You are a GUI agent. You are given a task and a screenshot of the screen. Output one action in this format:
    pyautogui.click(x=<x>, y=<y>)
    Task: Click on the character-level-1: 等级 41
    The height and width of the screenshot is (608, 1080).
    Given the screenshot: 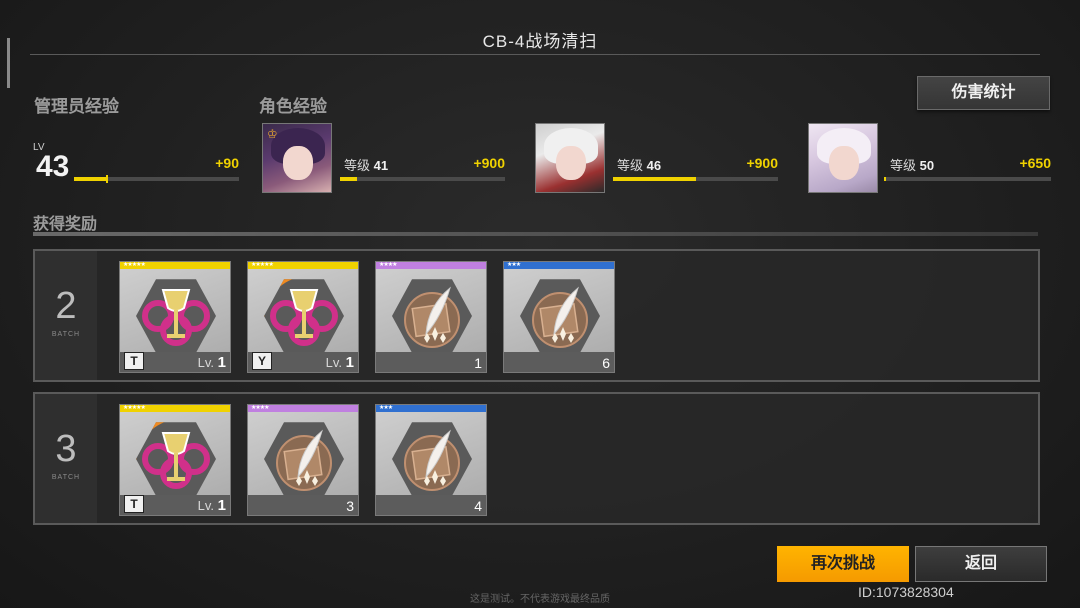 What is the action you would take?
    pyautogui.click(x=366, y=165)
    